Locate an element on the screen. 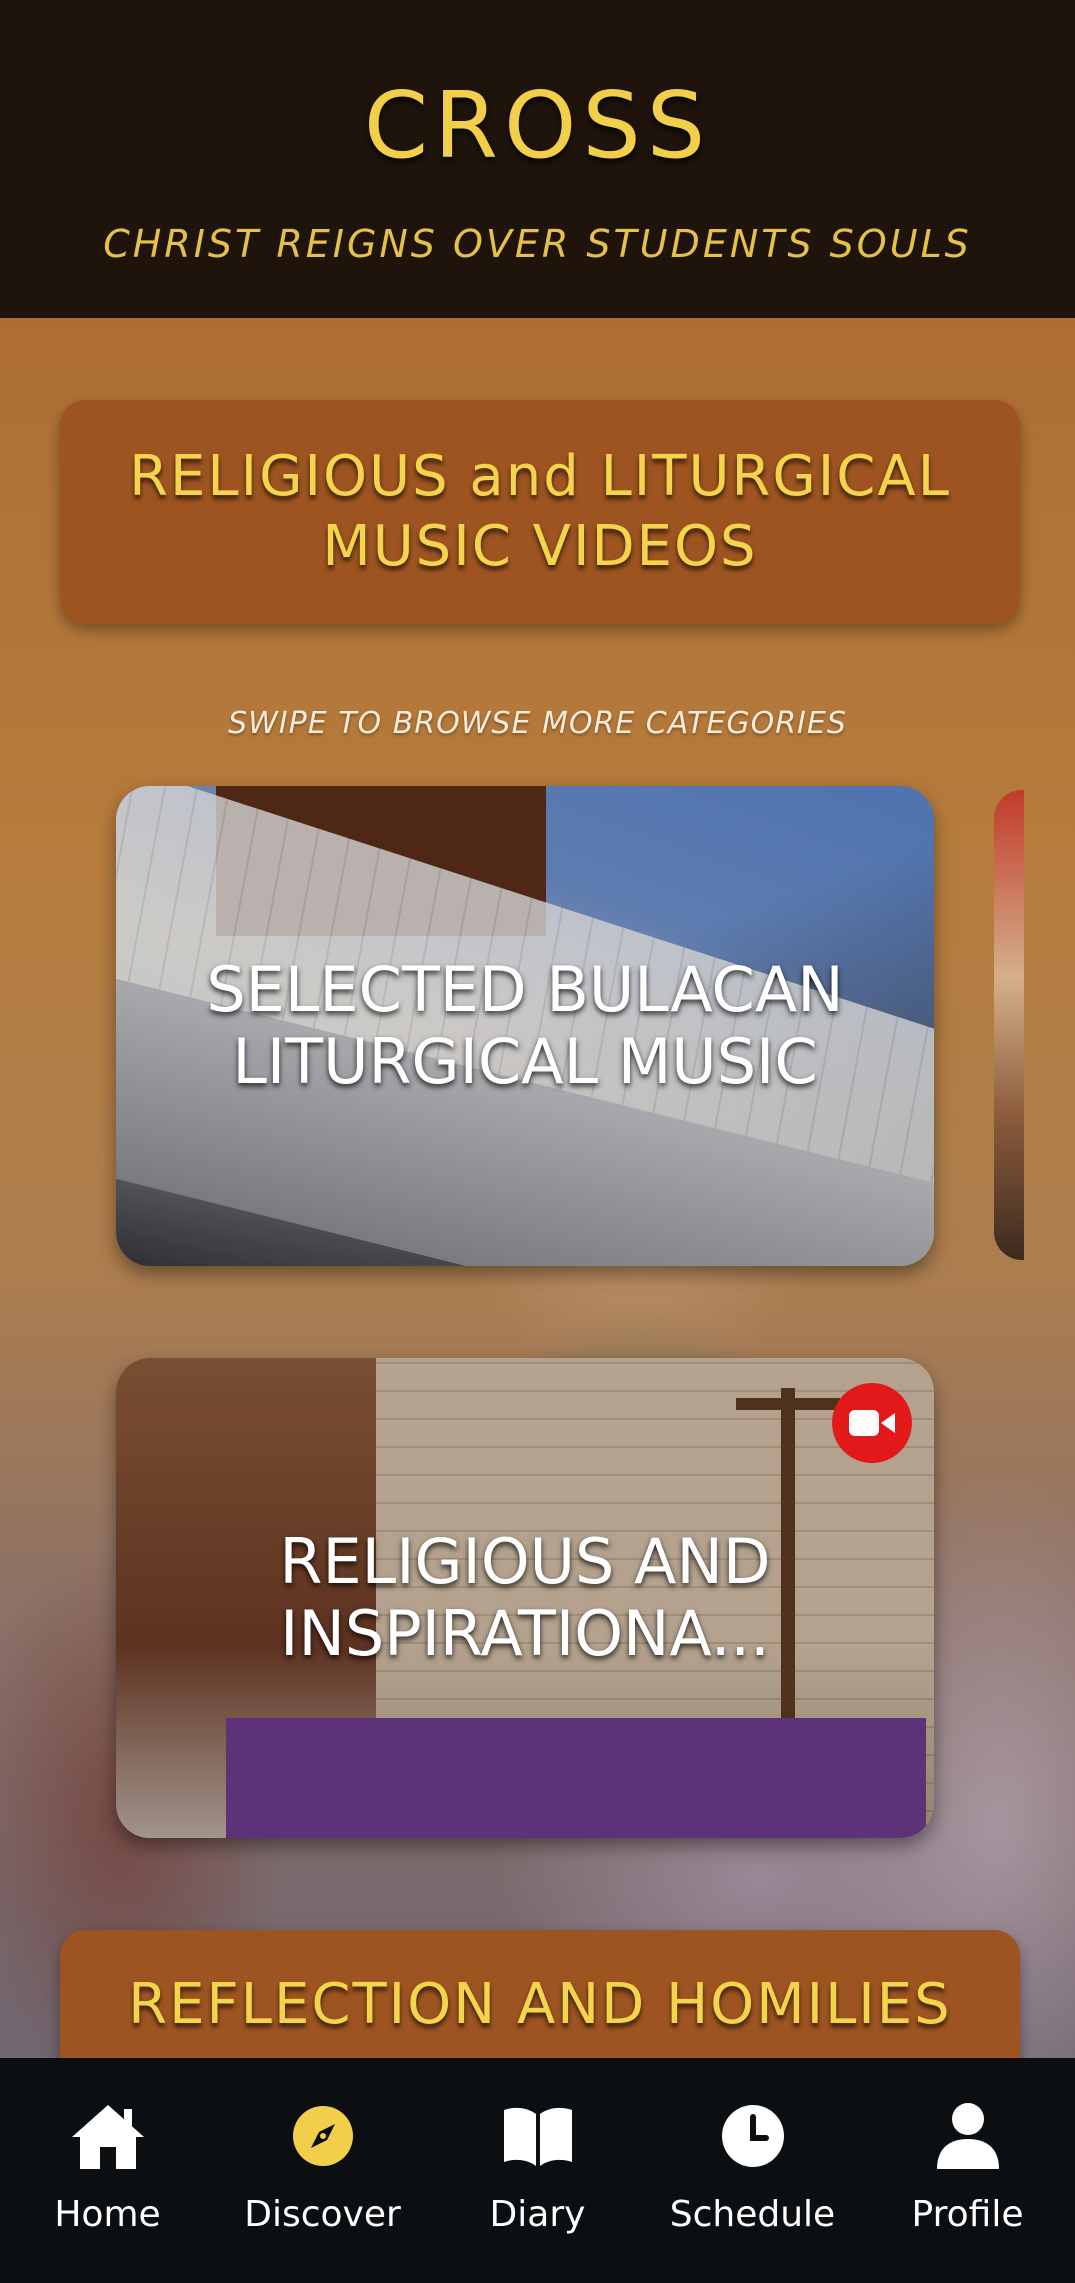 The image size is (1075, 2283). person-icon is located at coordinates (968, 2136).